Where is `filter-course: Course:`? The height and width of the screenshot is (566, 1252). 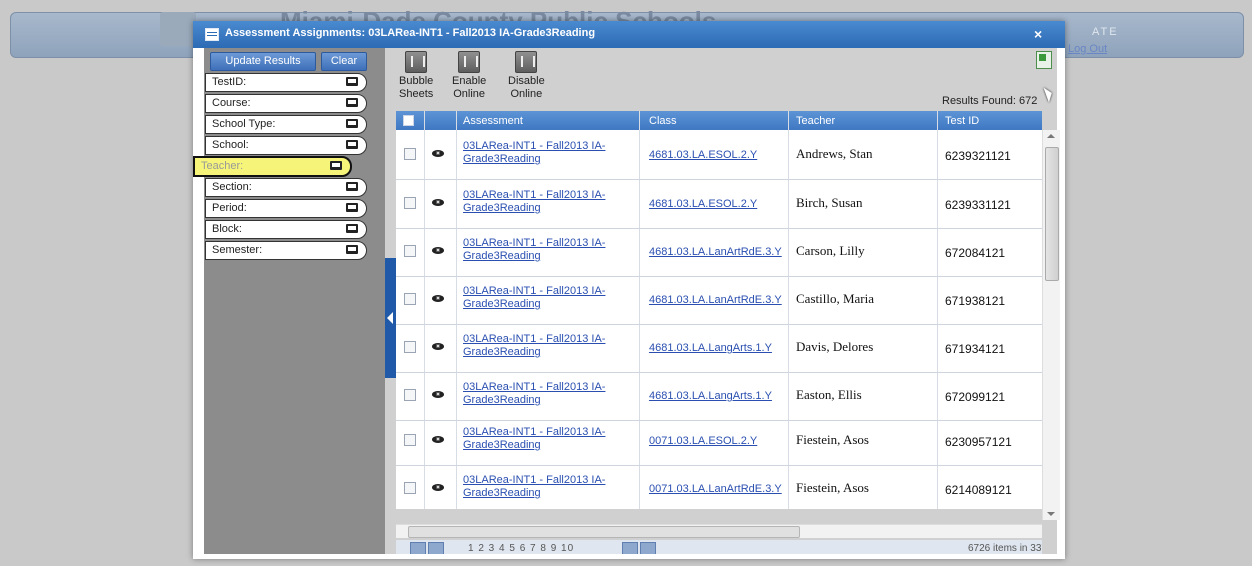 filter-course: Course: is located at coordinates (286, 103).